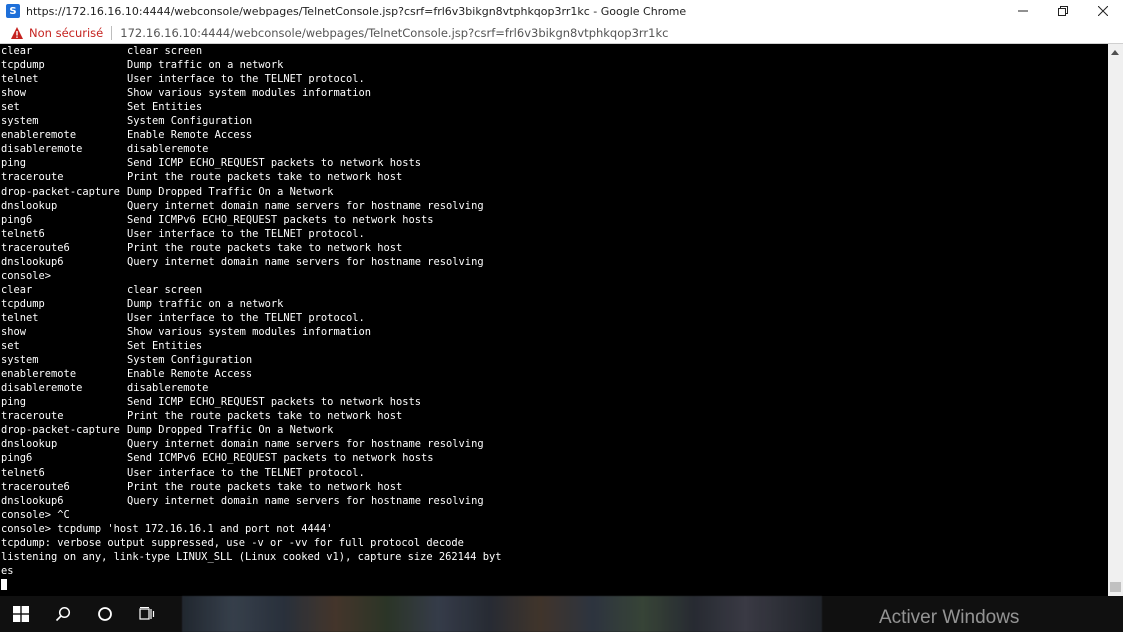  I want to click on command-name: clear, so click(17, 51).